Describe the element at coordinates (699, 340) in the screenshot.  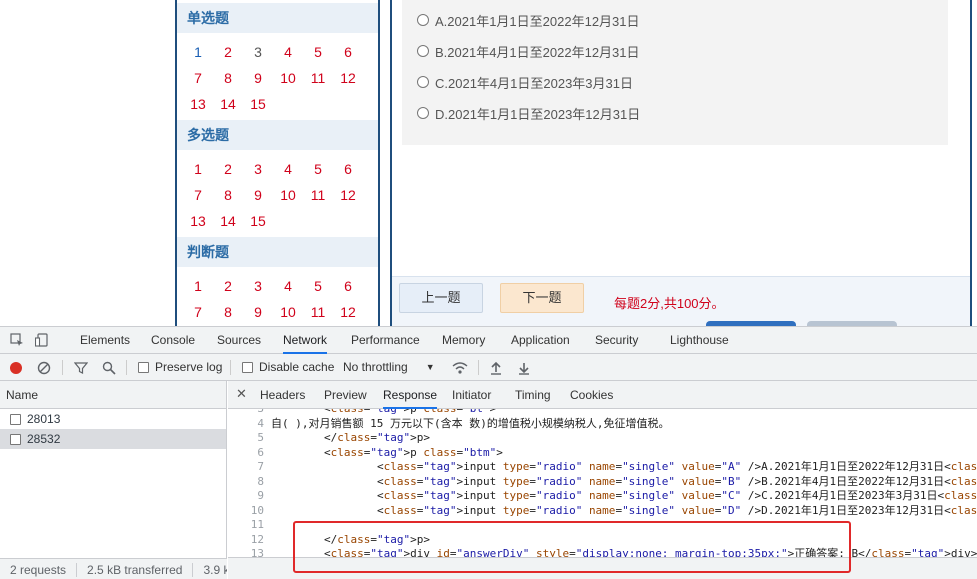
I see `tab-lighthouse: Lighthouse` at that location.